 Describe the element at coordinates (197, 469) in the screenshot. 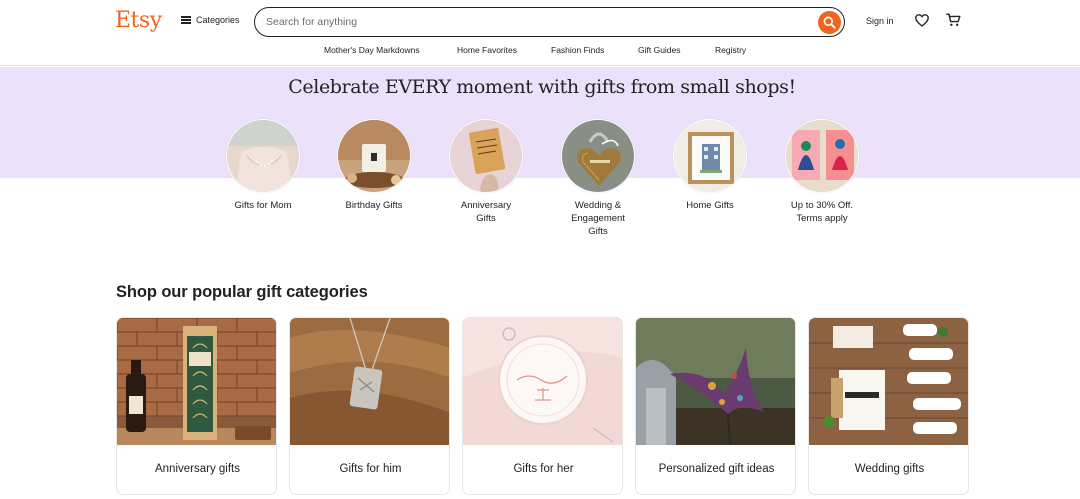

I see `card-label: Anniversary gifts` at that location.